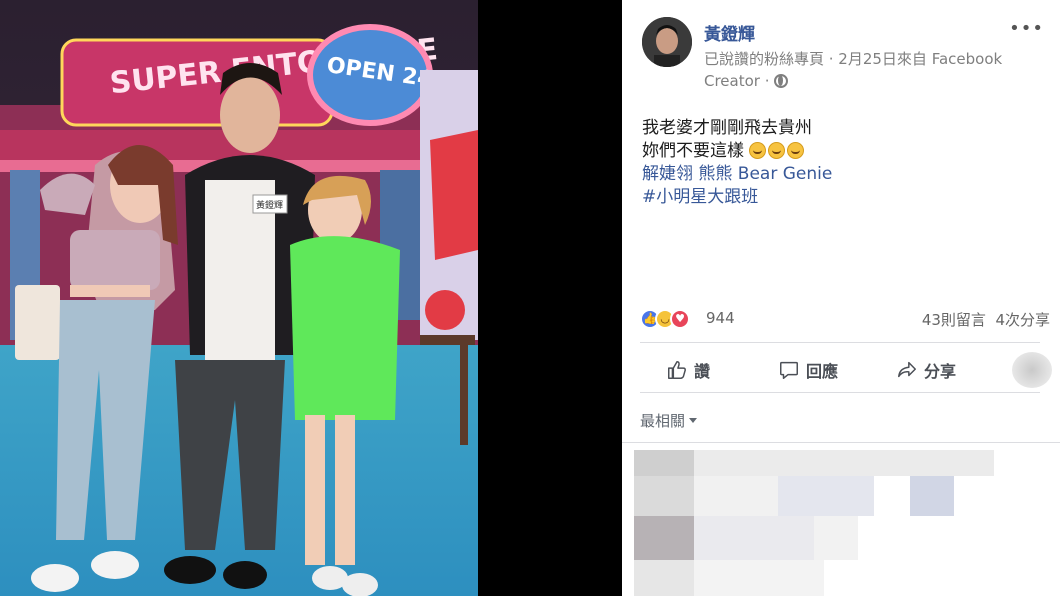 This screenshot has height=596, width=1060. I want to click on caret-down-icon, so click(693, 420).